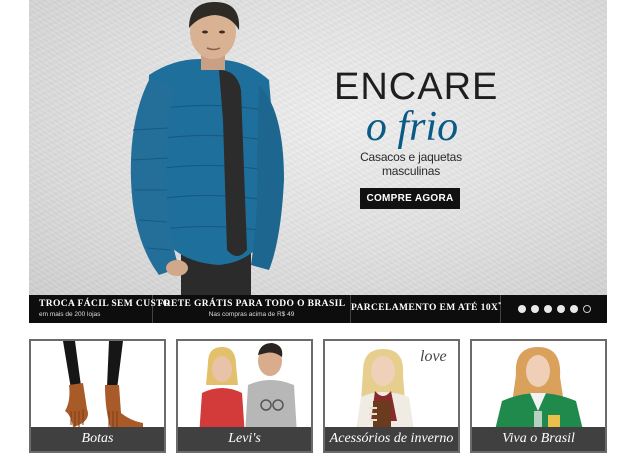 This screenshot has width=620, height=453. What do you see at coordinates (554, 309) in the screenshot?
I see `slider-pagination` at bounding box center [554, 309].